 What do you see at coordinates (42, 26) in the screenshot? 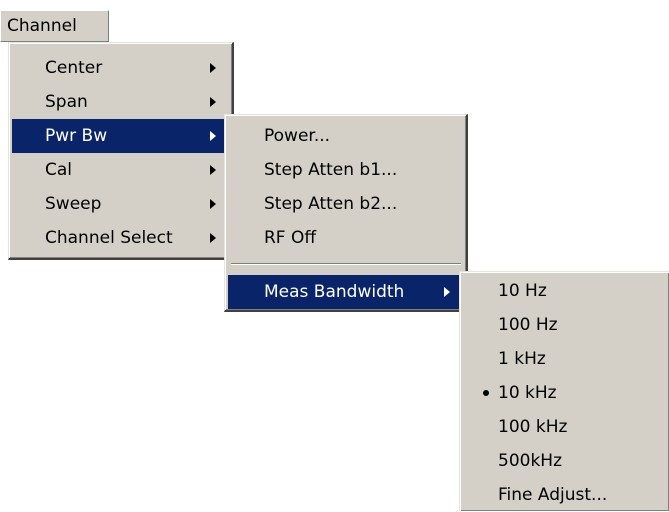
I see `menu-channel-label: Channel` at bounding box center [42, 26].